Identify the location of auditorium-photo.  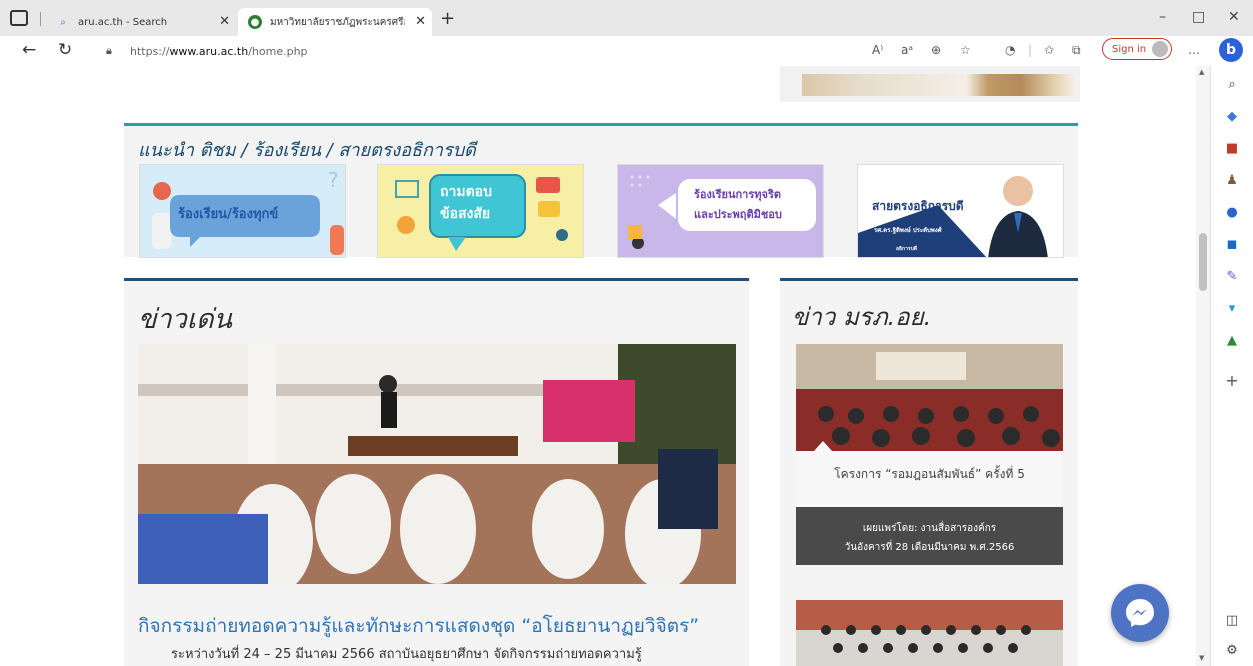
(929, 397).